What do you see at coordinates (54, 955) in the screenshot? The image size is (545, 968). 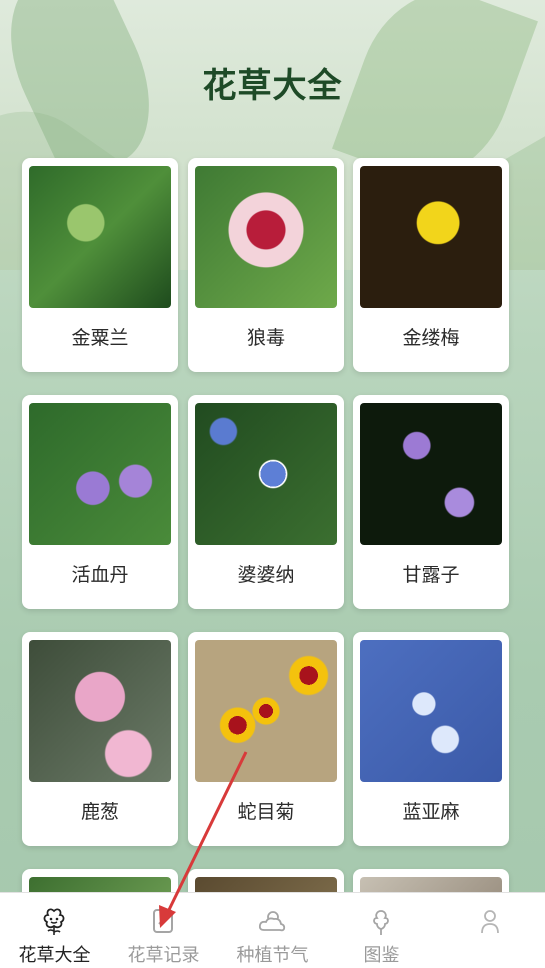 I see `nav-label: 花草大全` at bounding box center [54, 955].